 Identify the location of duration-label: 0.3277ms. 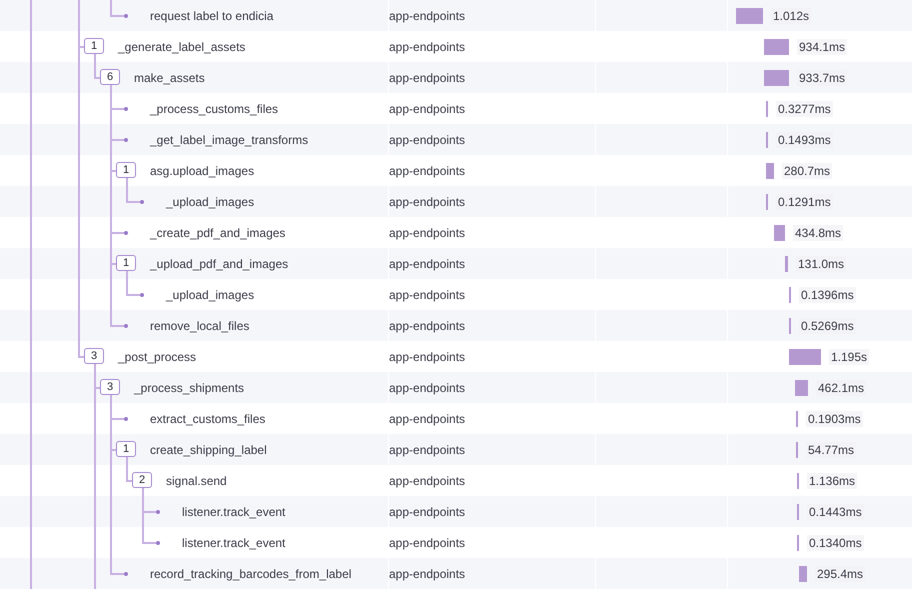
(804, 109).